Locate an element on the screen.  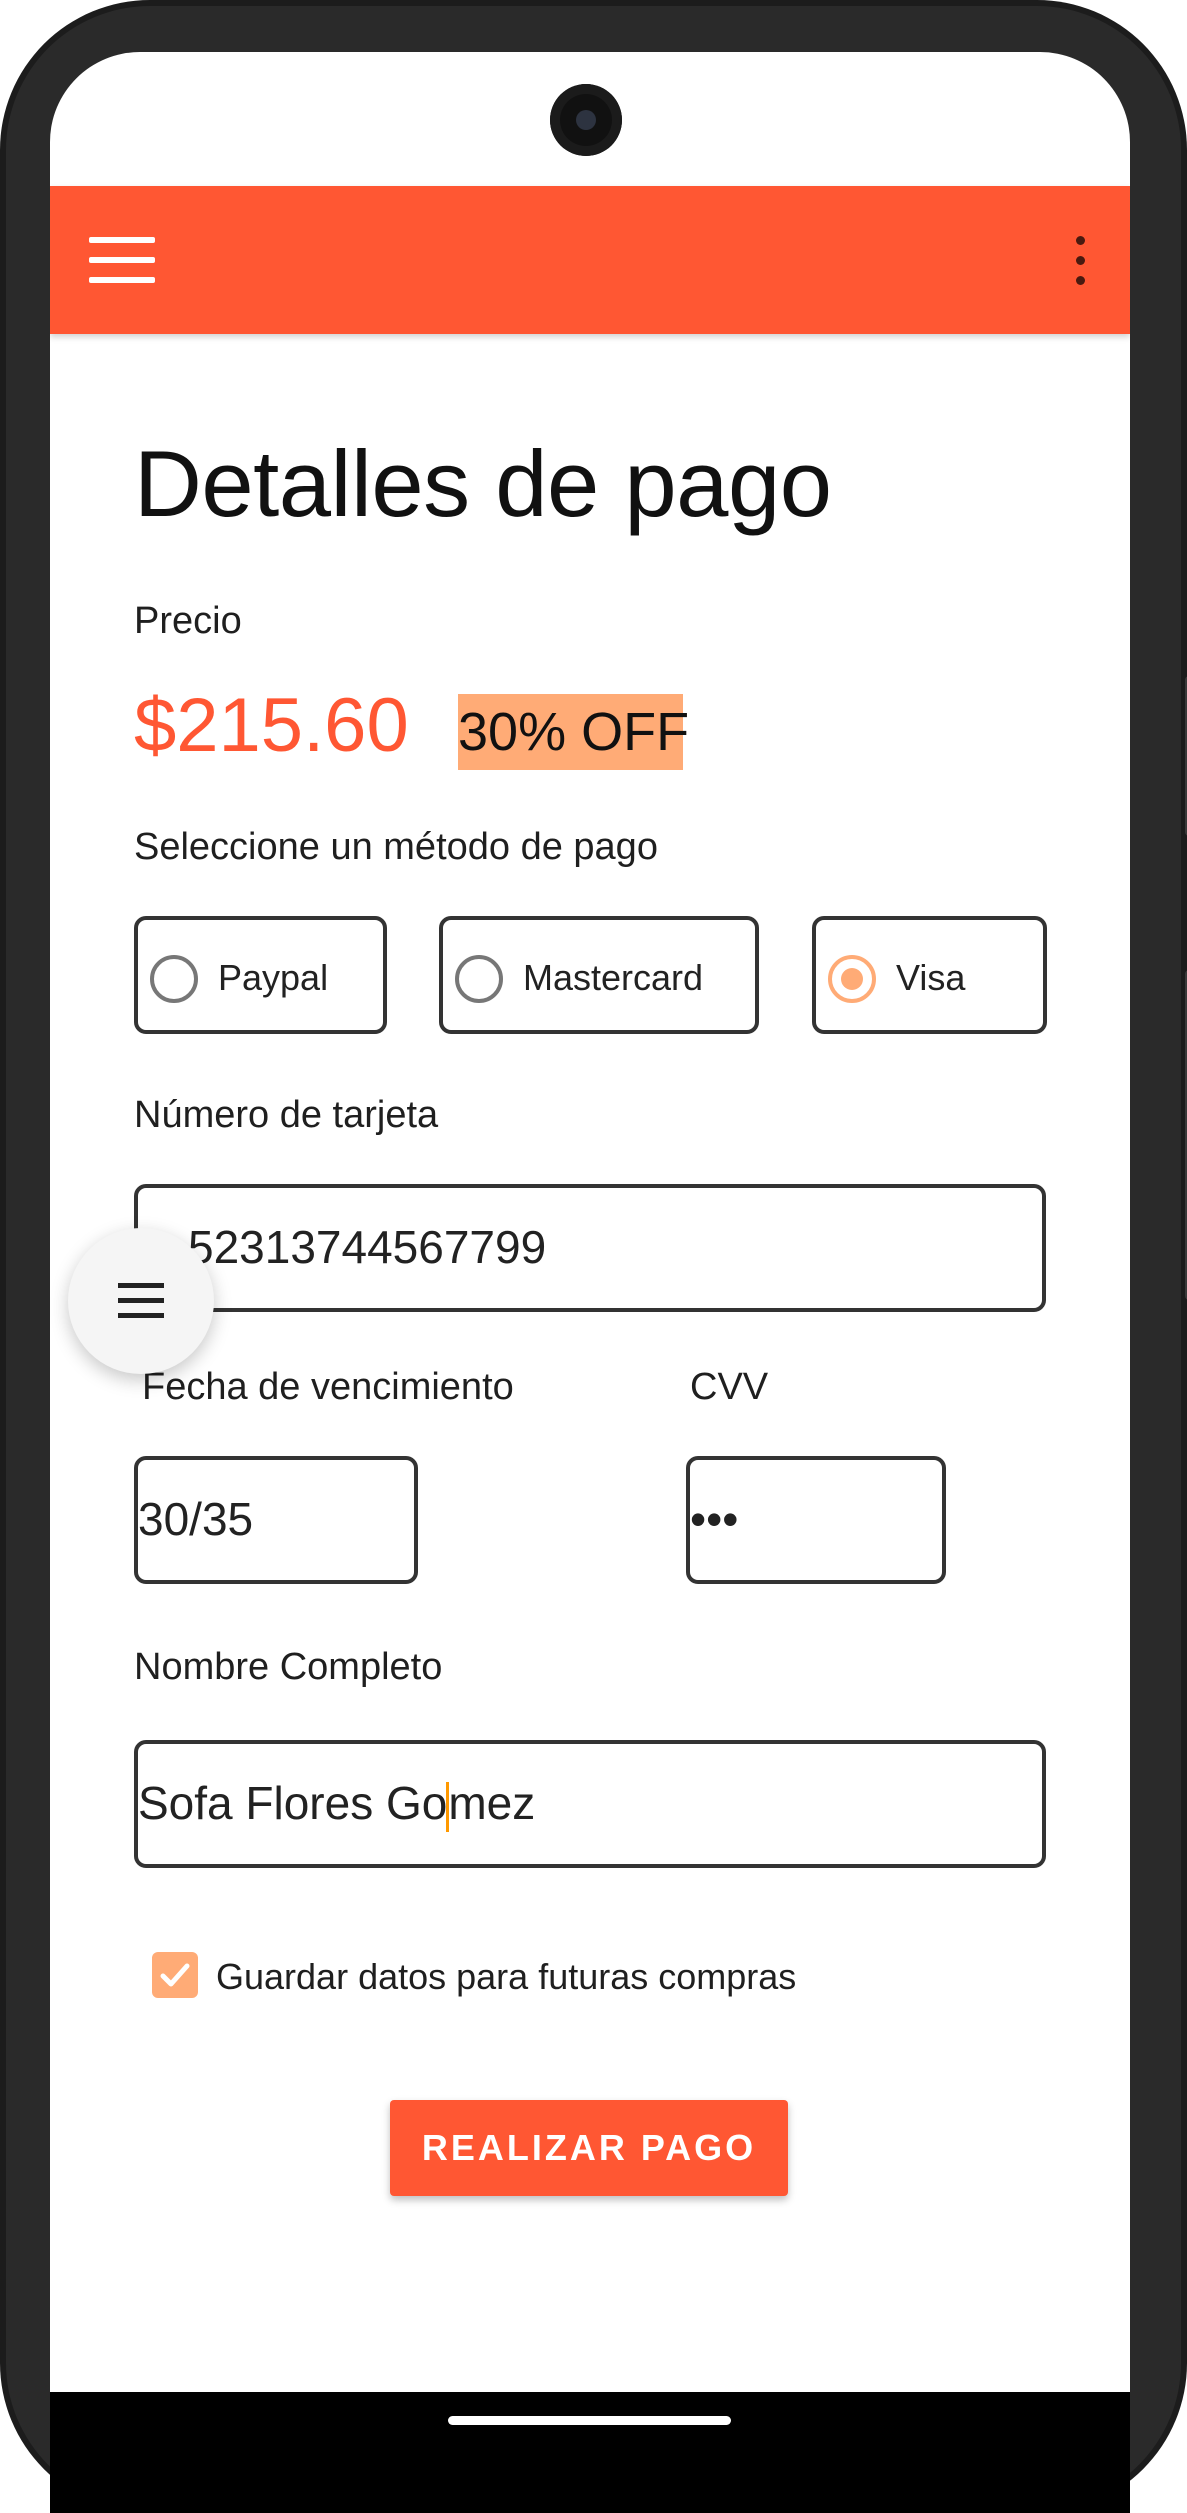
save-data-checkbox is located at coordinates (175, 1975).